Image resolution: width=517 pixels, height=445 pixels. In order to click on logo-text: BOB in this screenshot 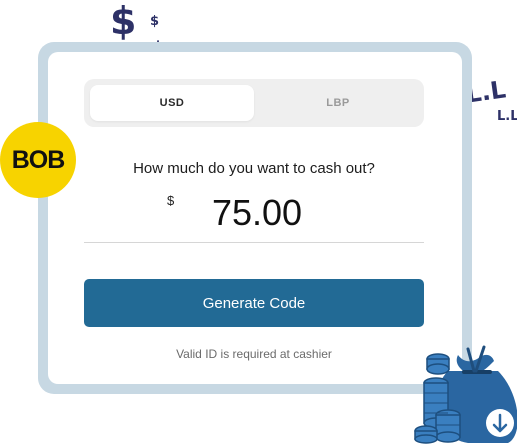, I will do `click(38, 159)`.